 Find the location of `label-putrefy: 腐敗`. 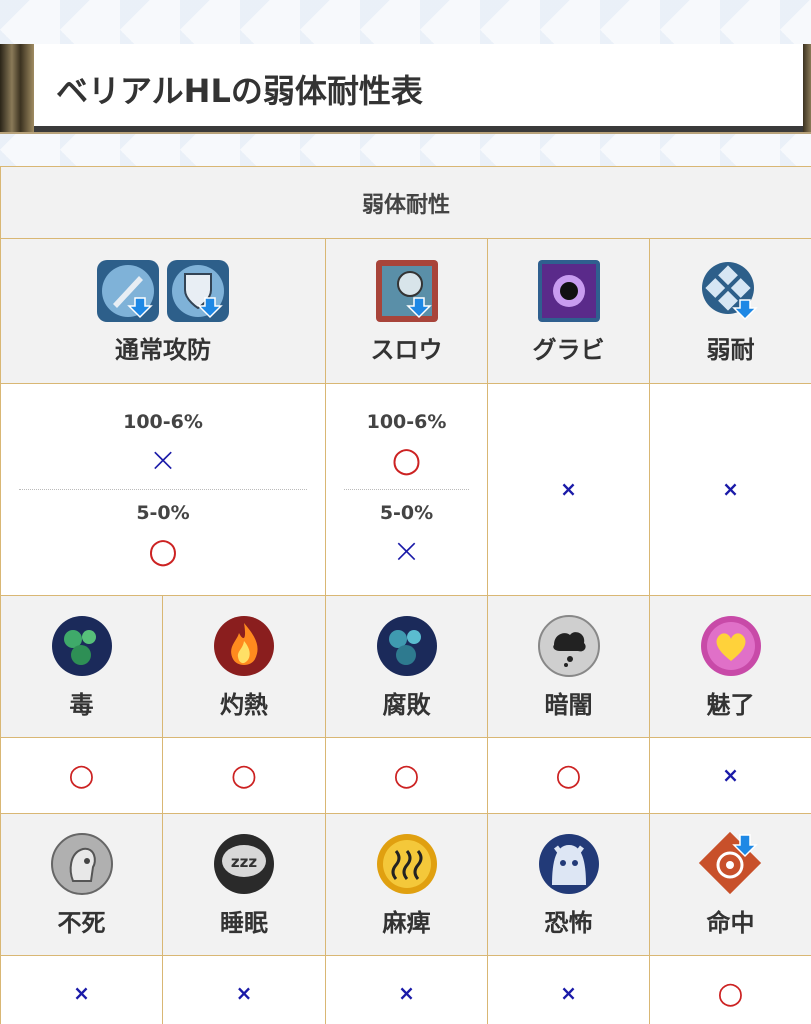

label-putrefy: 腐敗 is located at coordinates (406, 705).